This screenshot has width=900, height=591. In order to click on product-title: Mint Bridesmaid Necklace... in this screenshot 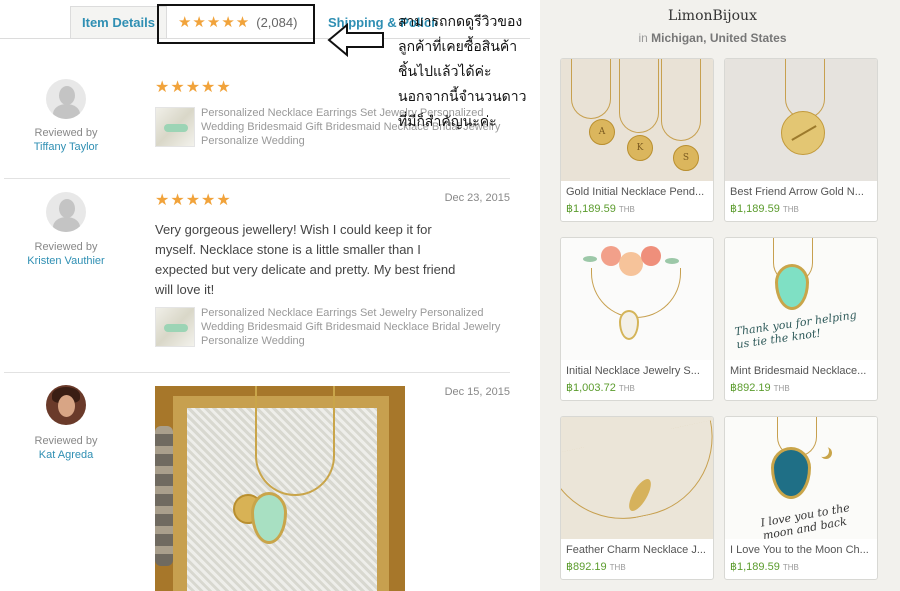, I will do `click(802, 371)`.